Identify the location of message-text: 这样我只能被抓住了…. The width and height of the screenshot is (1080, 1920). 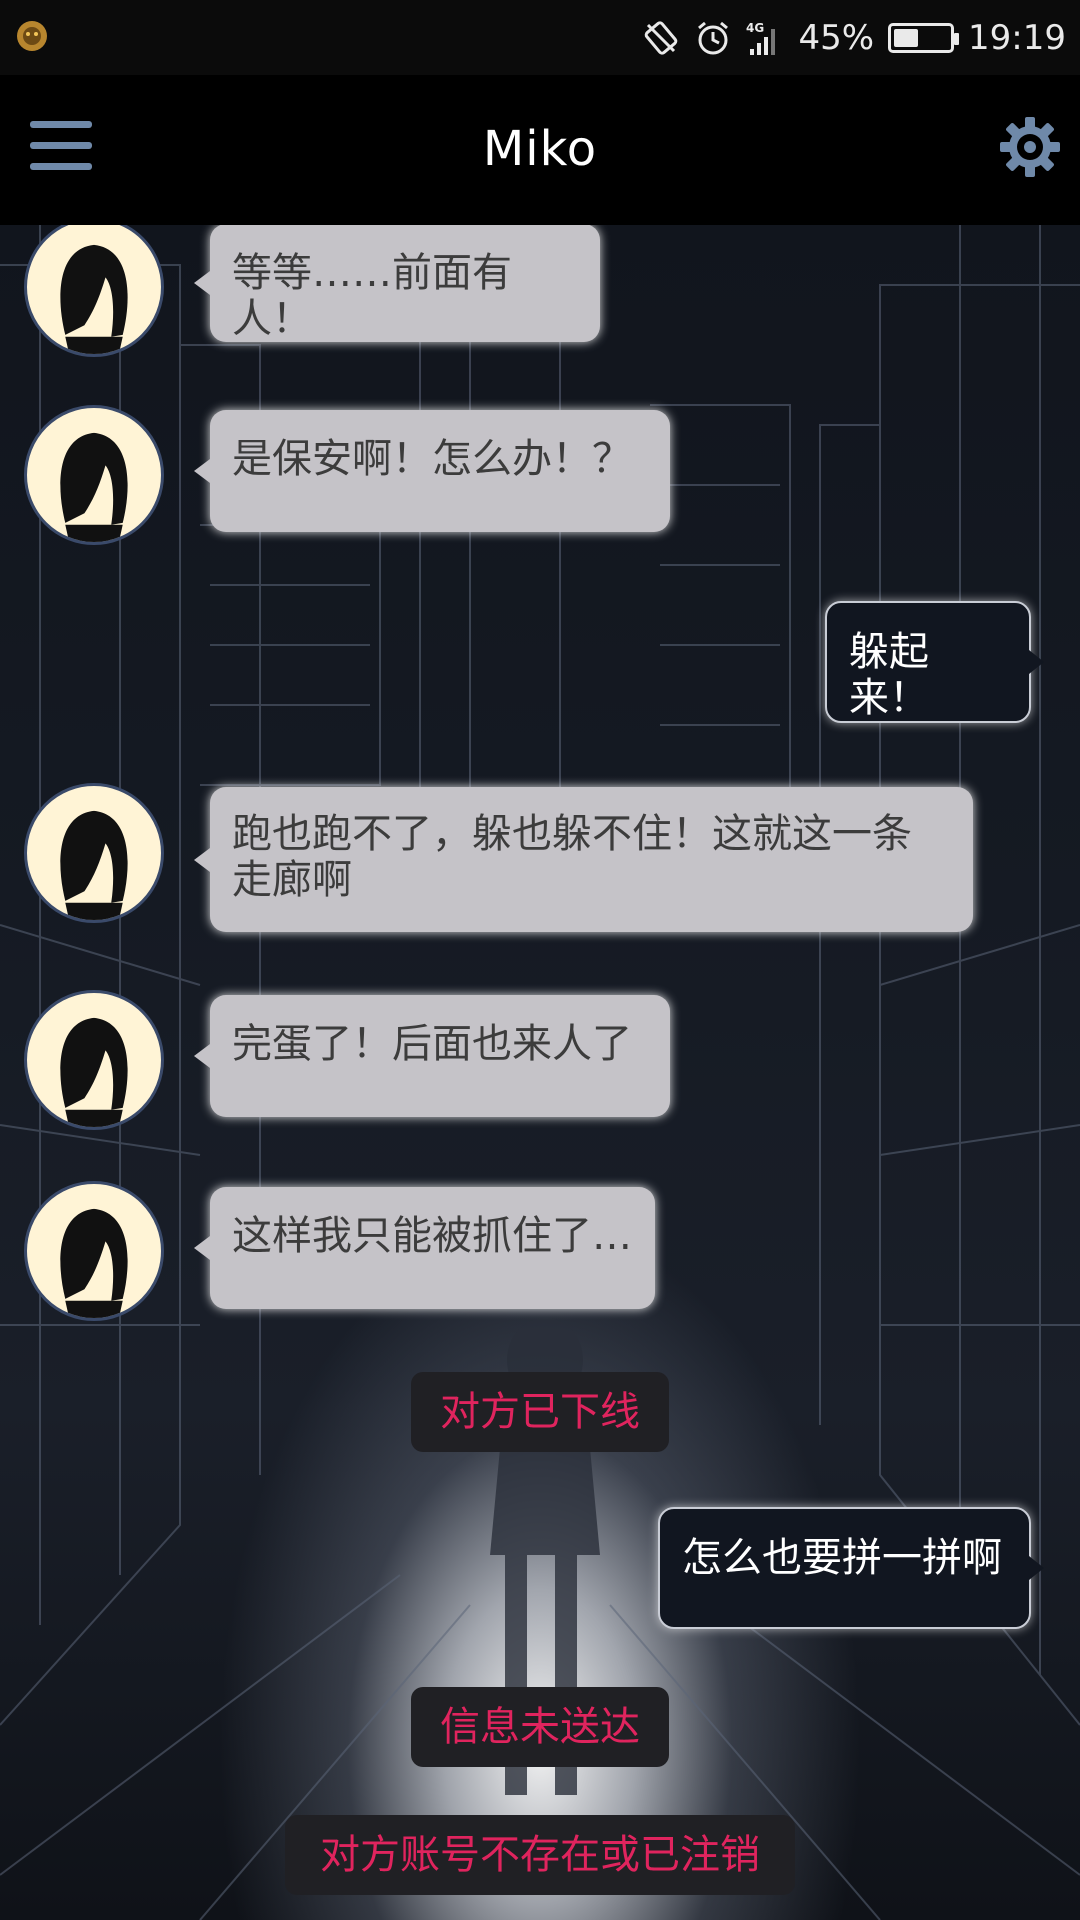
(432, 1236).